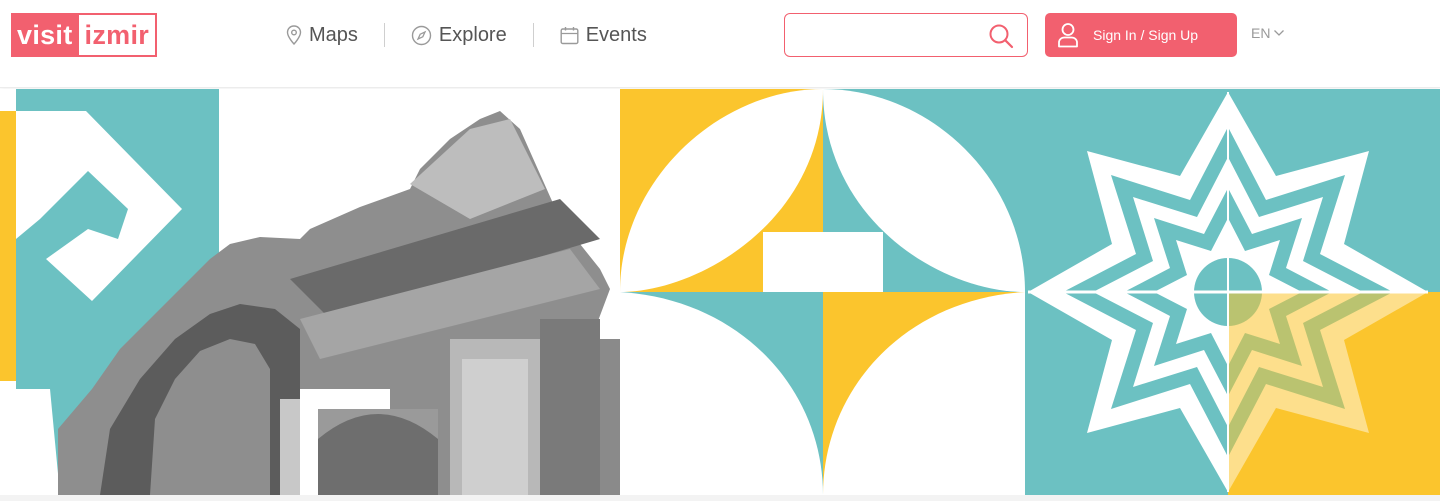 This screenshot has width=1440, height=501. I want to click on compass-icon, so click(421, 35).